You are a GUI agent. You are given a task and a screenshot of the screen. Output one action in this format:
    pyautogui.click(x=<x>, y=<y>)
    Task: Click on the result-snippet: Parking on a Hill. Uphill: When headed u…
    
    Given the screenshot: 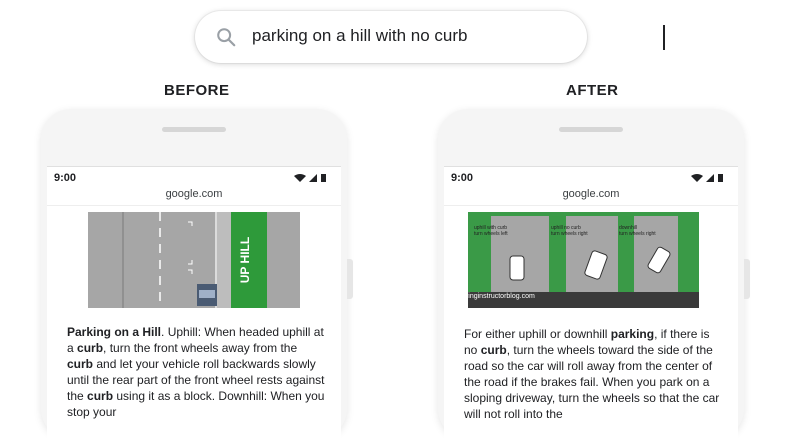 What is the action you would take?
    pyautogui.click(x=196, y=372)
    